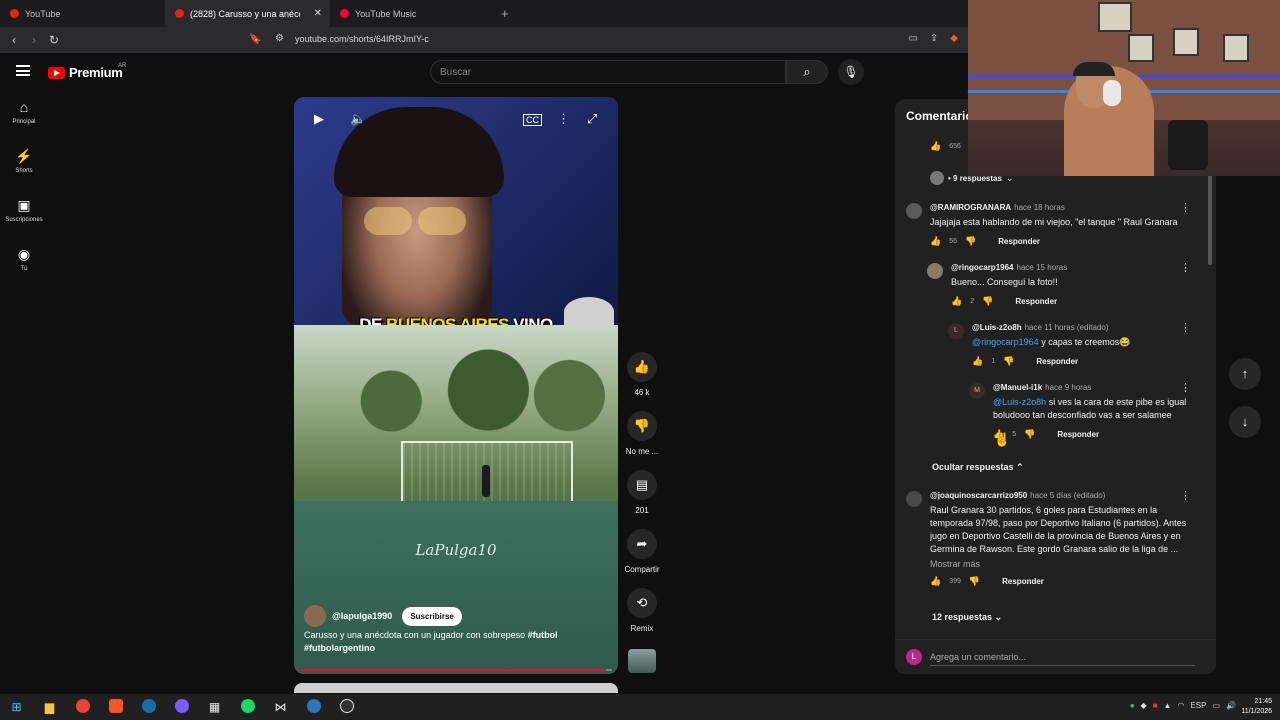 The image size is (1280, 720). Describe the element at coordinates (24, 124) in the screenshot. I see `sidebar-item-home: ⌂ Principal` at that location.